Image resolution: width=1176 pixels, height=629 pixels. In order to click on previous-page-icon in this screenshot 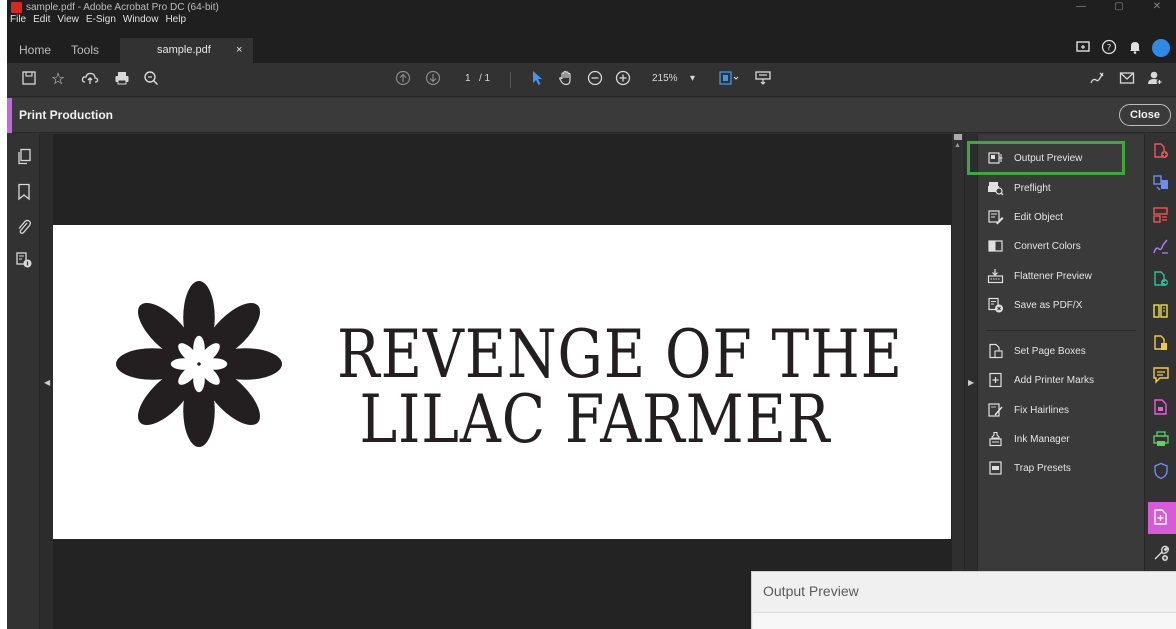, I will do `click(403, 80)`.